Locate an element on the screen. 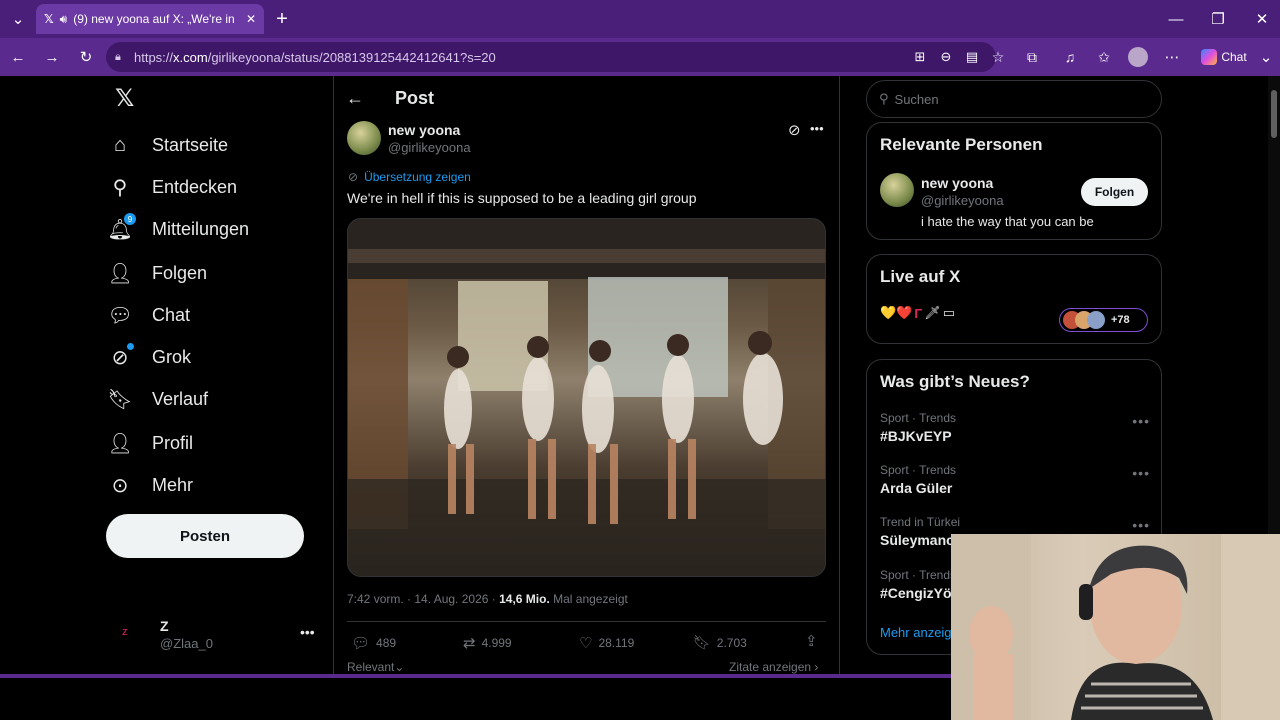 The height and width of the screenshot is (720, 1280). nav-startseite: ⌂ Startseite is located at coordinates (168, 145).